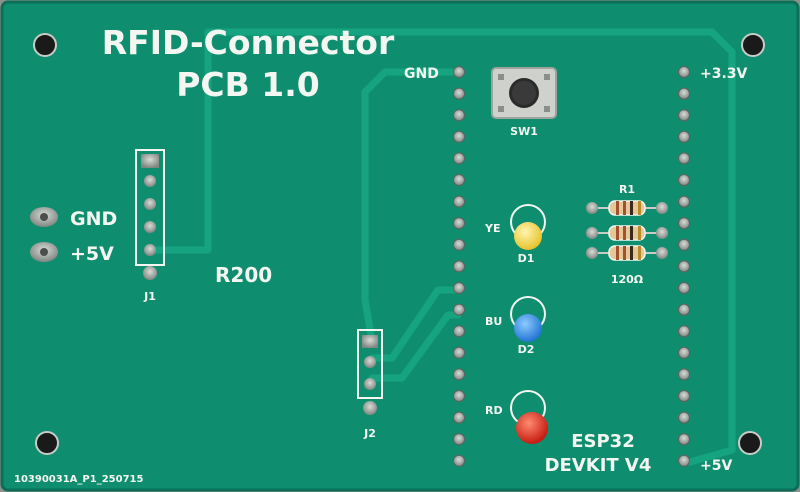 Image resolution: width=800 pixels, height=492 pixels. Describe the element at coordinates (493, 321) in the screenshot. I see `bu-label: BU` at that location.